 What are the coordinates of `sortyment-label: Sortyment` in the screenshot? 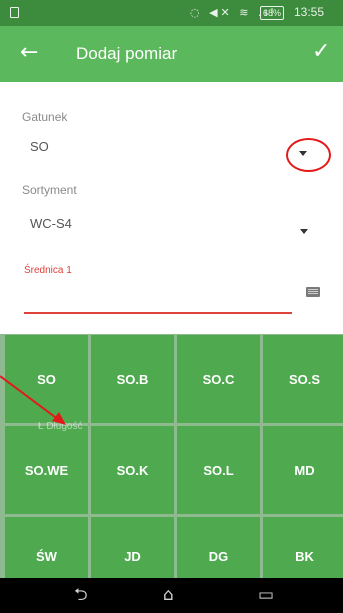 It's located at (49, 190).